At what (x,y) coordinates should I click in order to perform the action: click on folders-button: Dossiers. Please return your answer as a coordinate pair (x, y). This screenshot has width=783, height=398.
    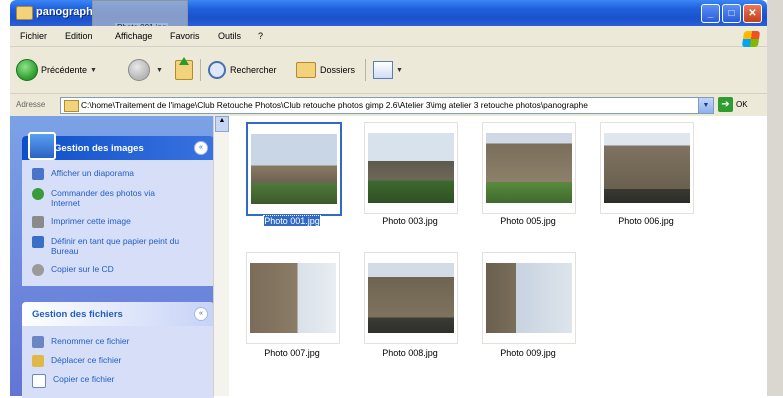
    Looking at the image, I should click on (325, 70).